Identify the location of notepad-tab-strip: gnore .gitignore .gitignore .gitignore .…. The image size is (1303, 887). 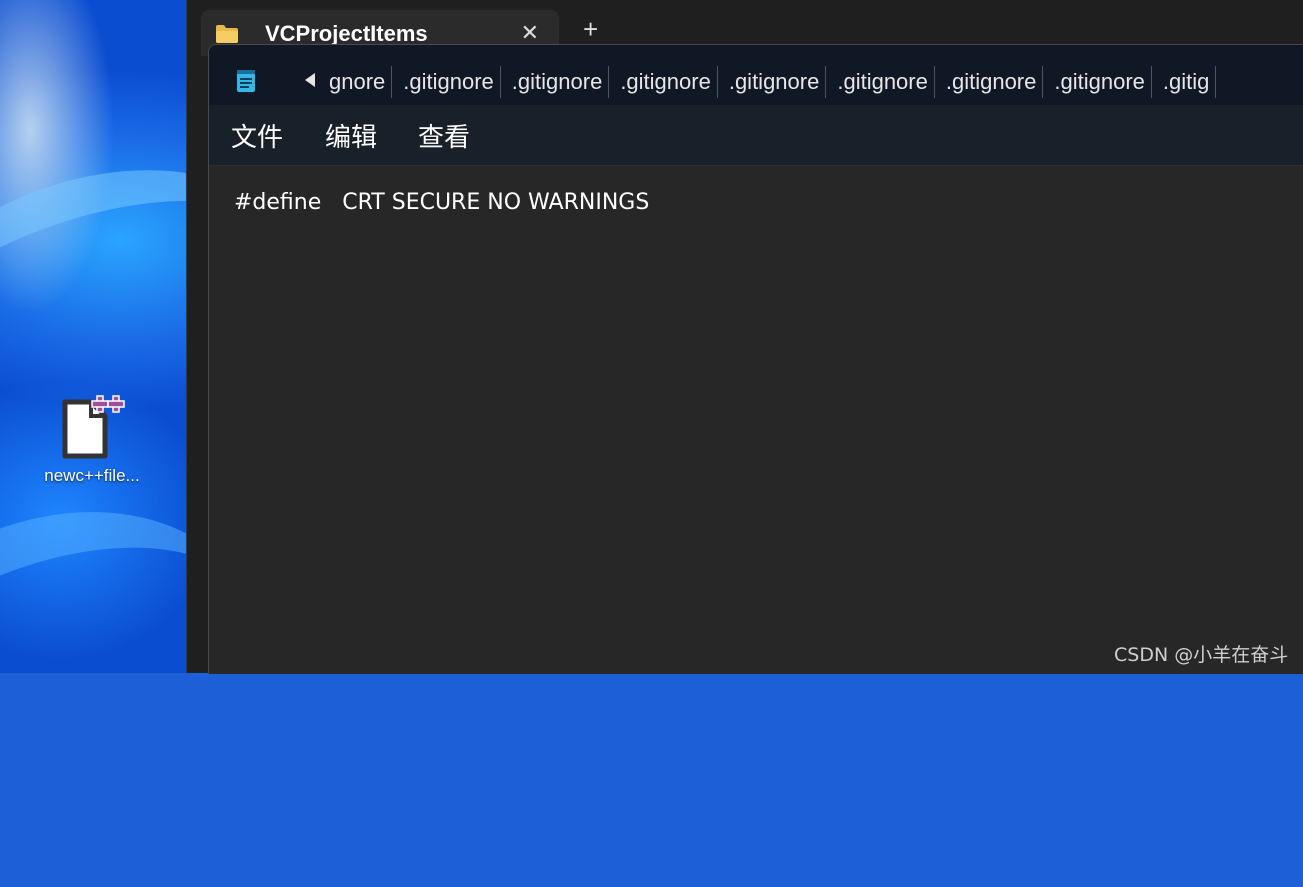
(778, 82).